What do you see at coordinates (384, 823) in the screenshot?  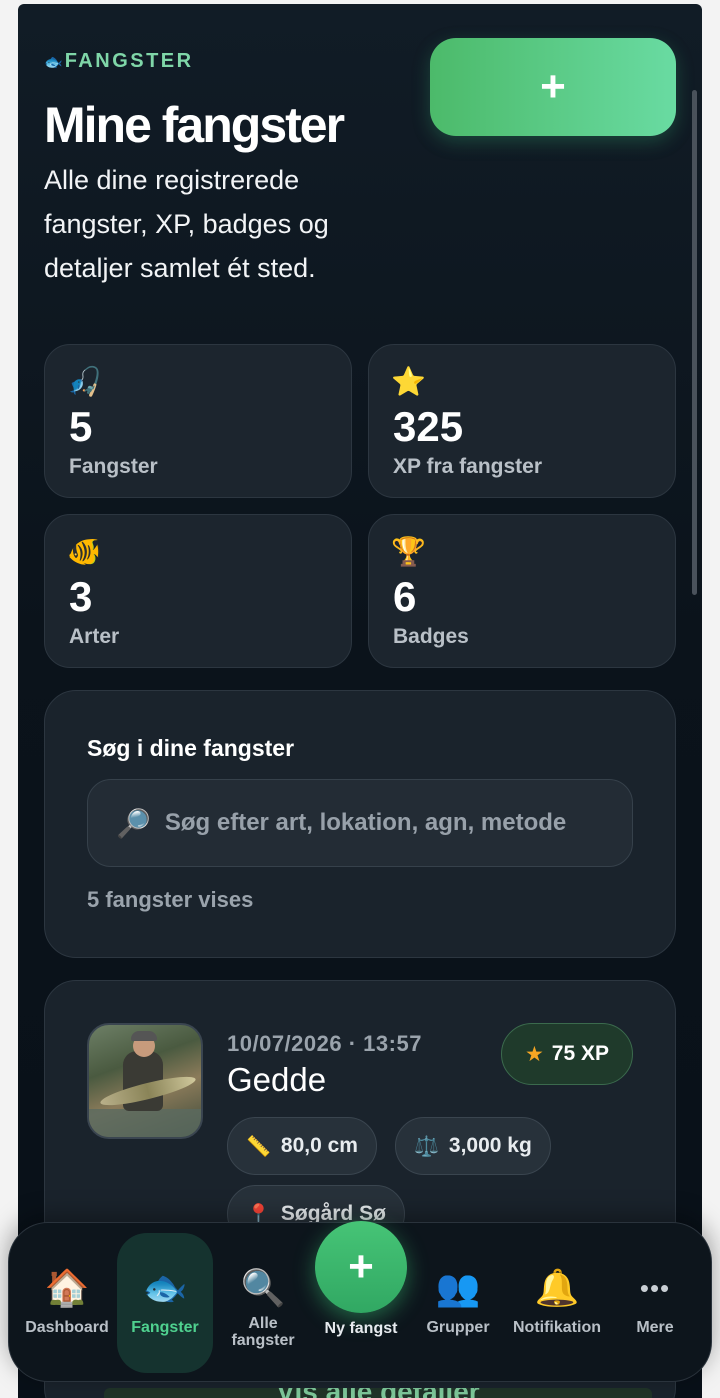 I see `search-input` at bounding box center [384, 823].